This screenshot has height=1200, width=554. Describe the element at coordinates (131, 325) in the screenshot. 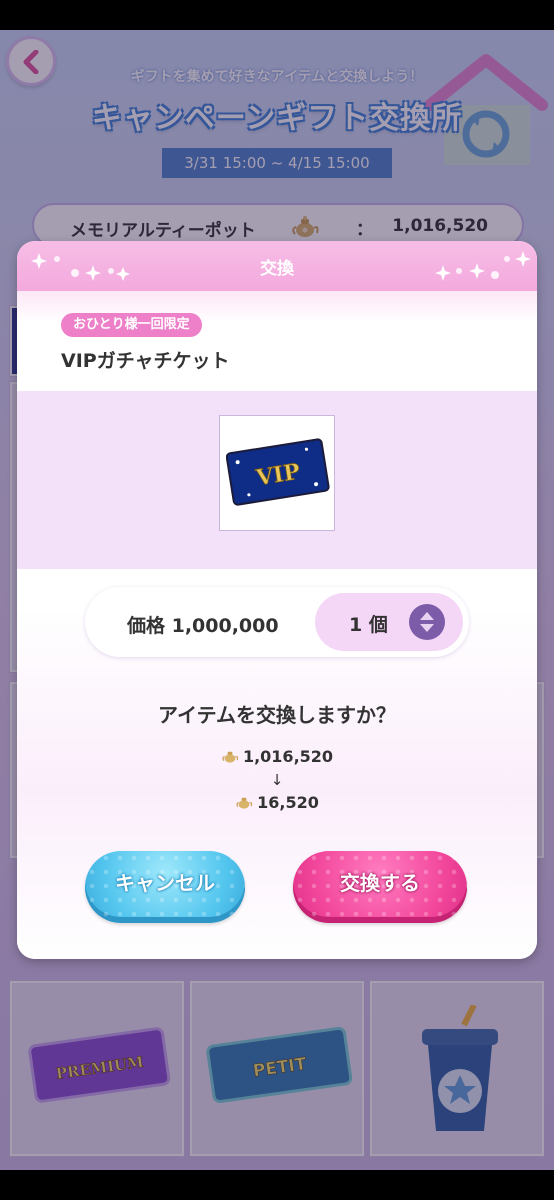

I see `limit-badge: おひとり様一回限定` at that location.